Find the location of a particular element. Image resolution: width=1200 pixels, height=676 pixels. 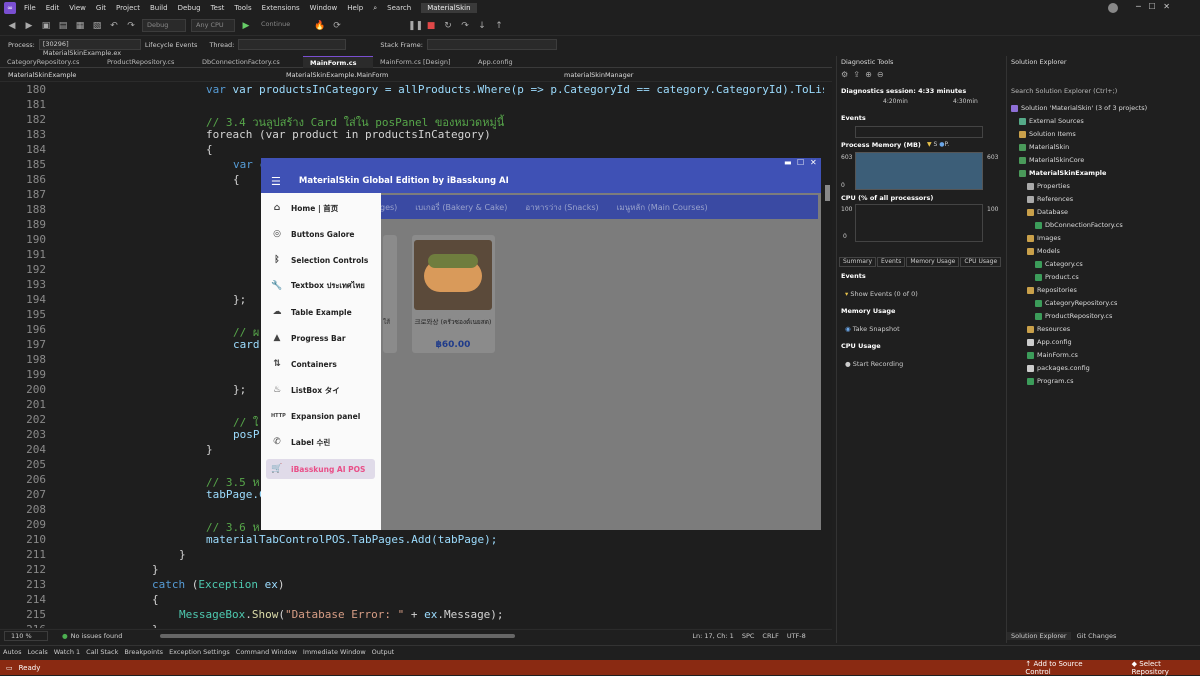

tree-item: Product.cs is located at coordinates (1057, 277).